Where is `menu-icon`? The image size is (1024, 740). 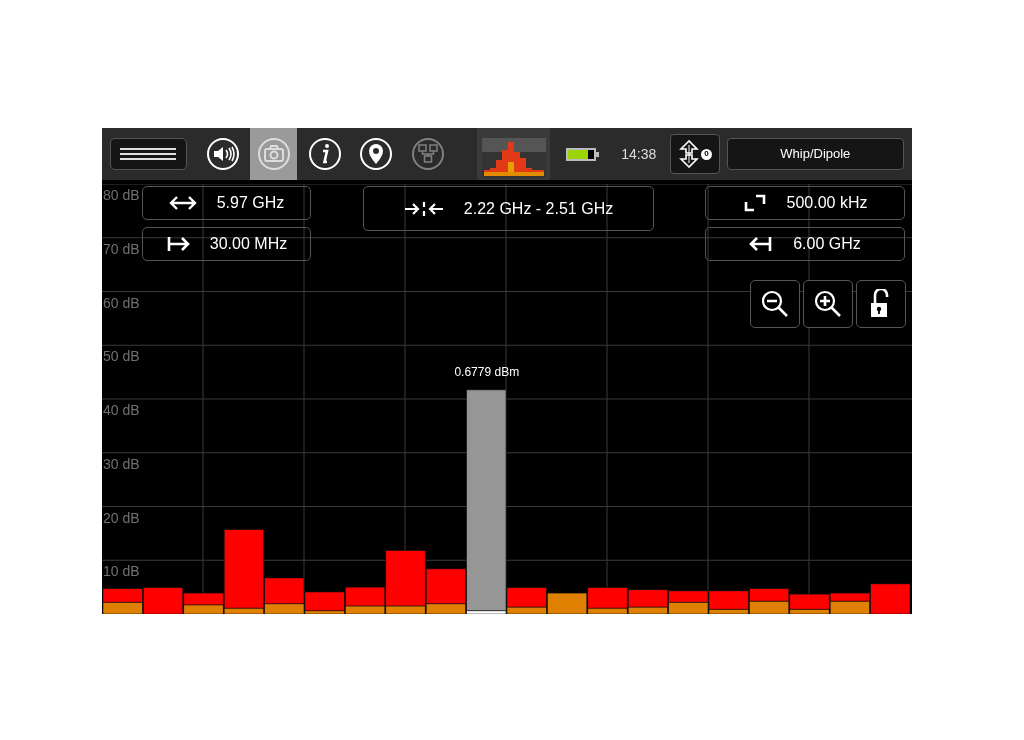
menu-icon is located at coordinates (148, 154).